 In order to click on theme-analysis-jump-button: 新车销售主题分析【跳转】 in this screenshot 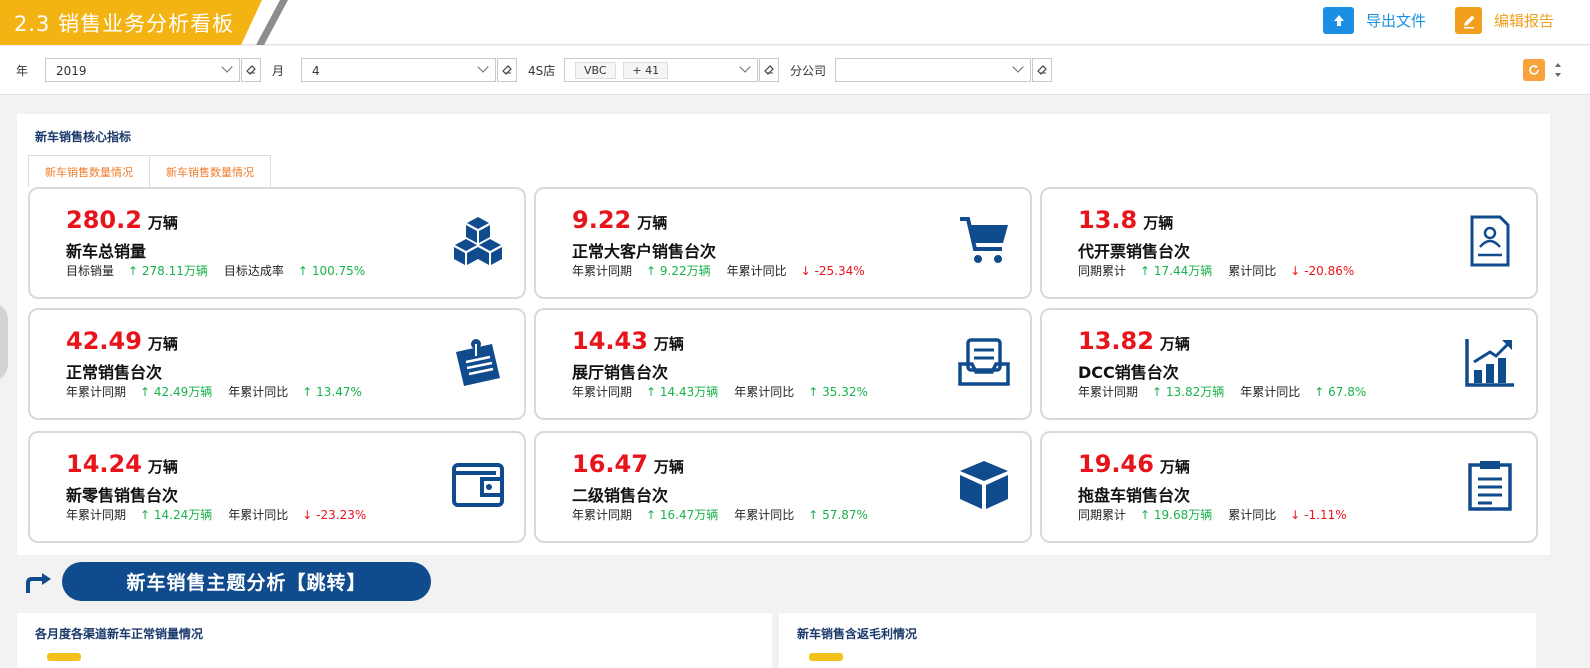, I will do `click(246, 581)`.